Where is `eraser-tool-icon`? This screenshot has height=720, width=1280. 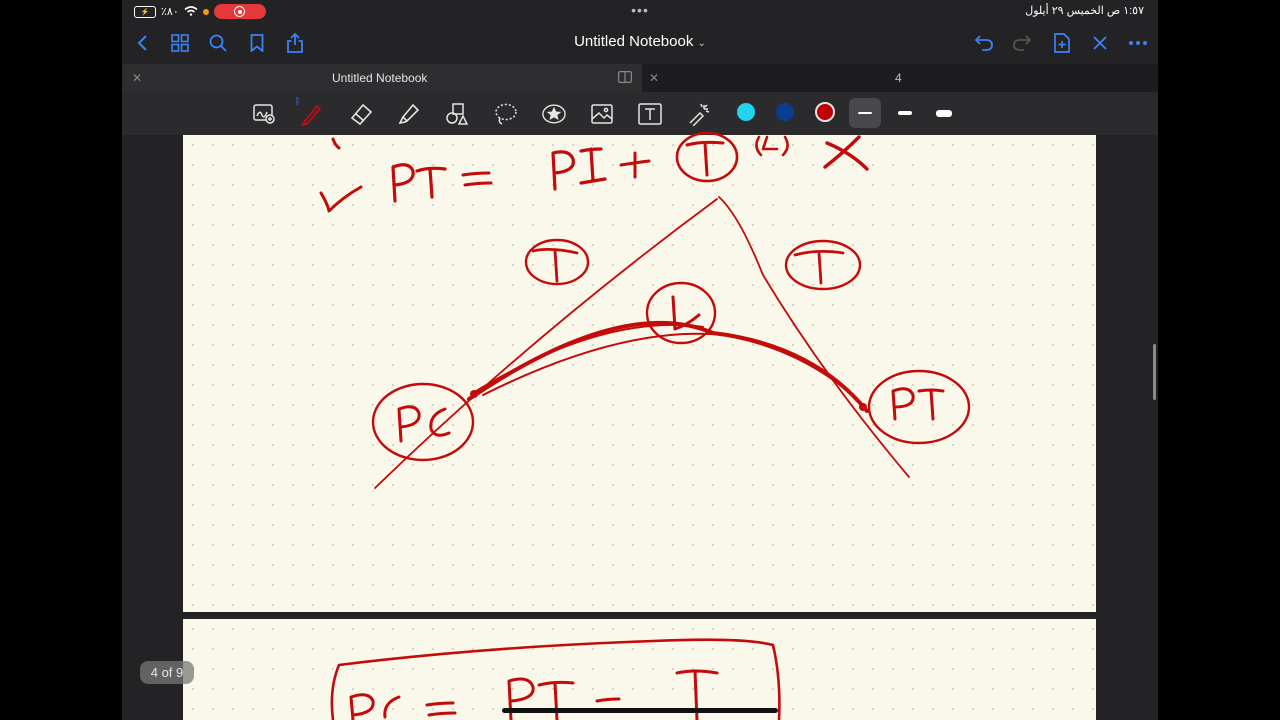
eraser-tool-icon is located at coordinates (361, 114).